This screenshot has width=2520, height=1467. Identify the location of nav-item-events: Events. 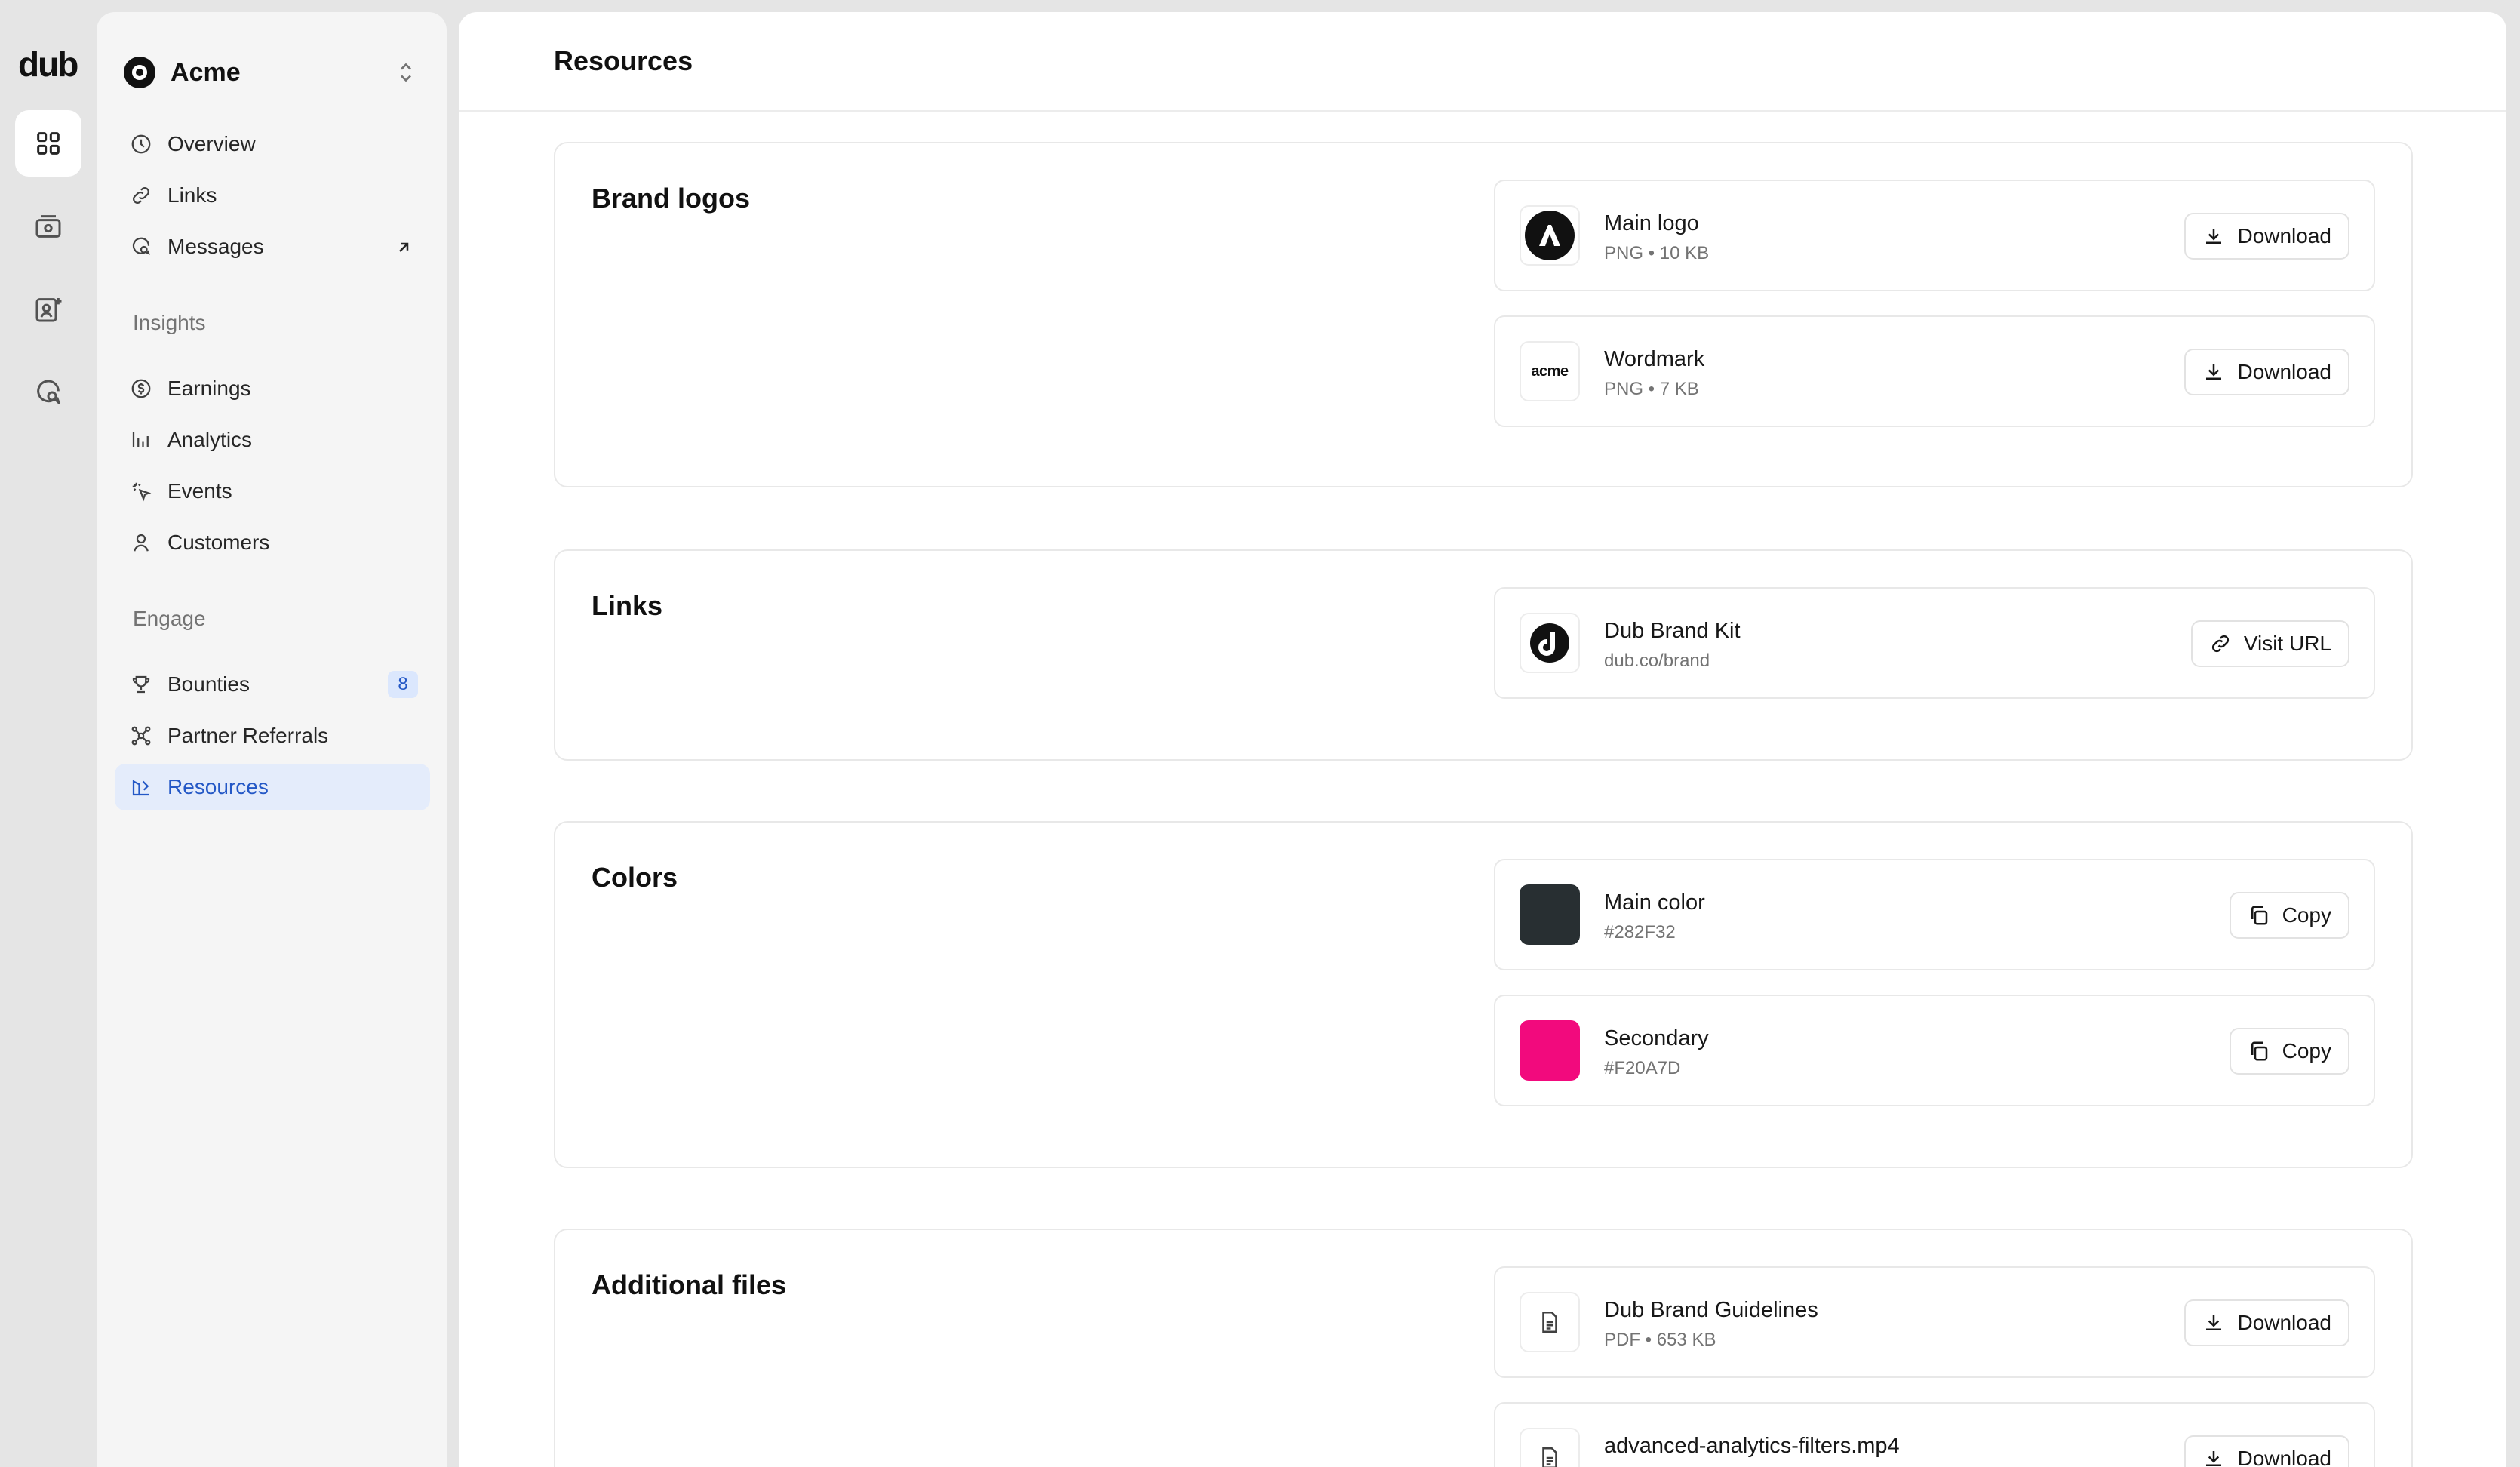
(272, 491).